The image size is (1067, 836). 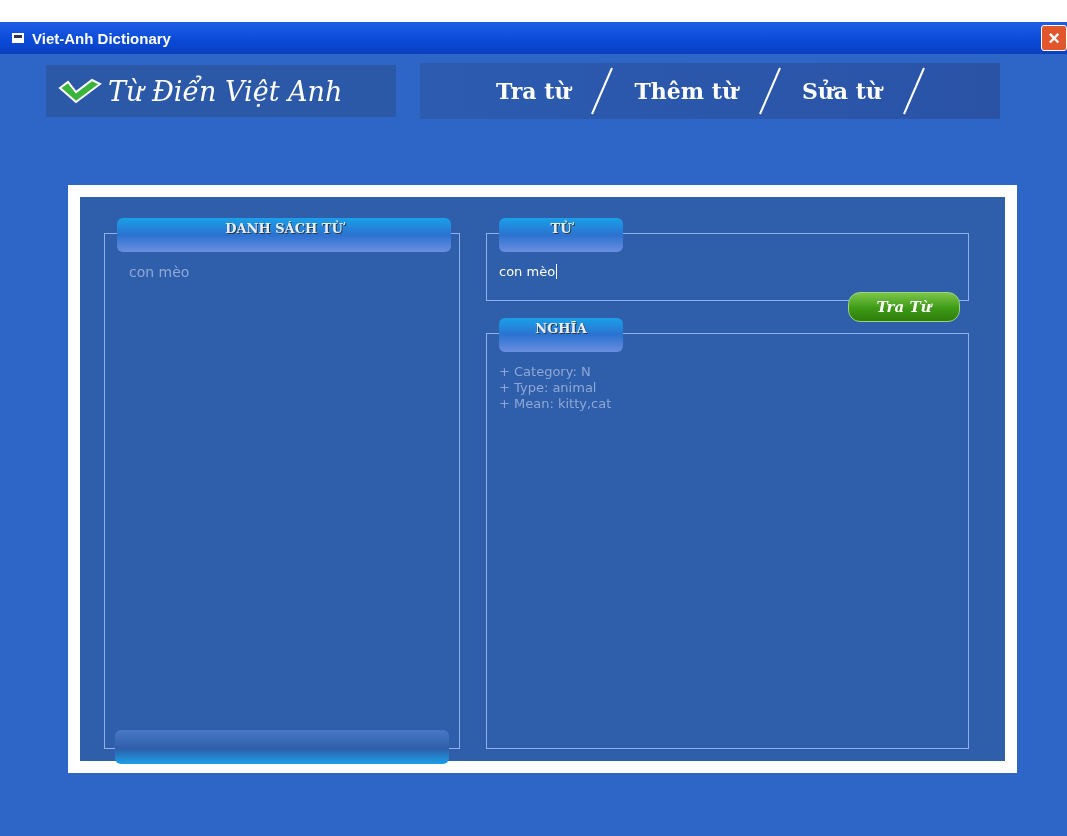 What do you see at coordinates (101, 38) in the screenshot?
I see `window-title: Viet-Anh Dictionary` at bounding box center [101, 38].